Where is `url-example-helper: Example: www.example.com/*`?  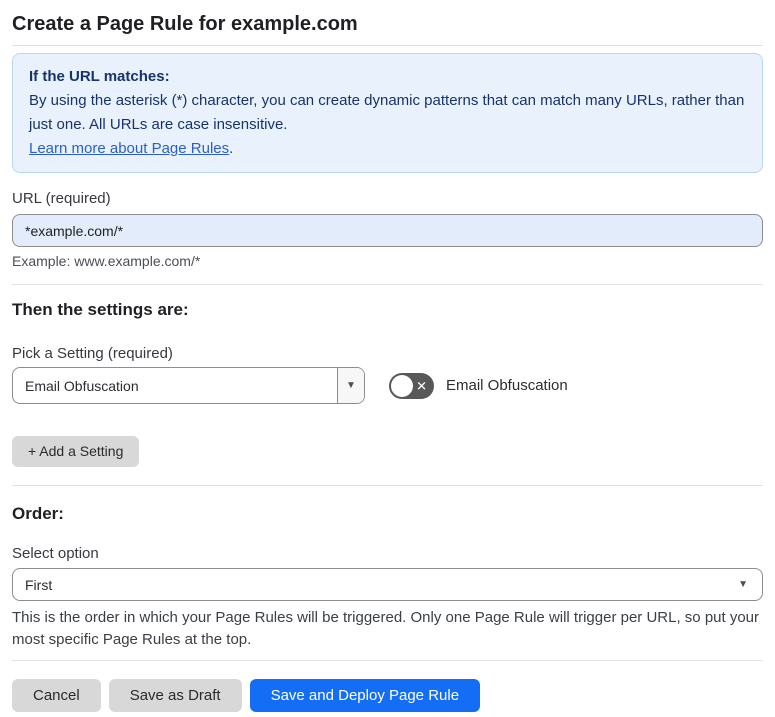
url-example-helper: Example: www.example.com/* is located at coordinates (106, 261).